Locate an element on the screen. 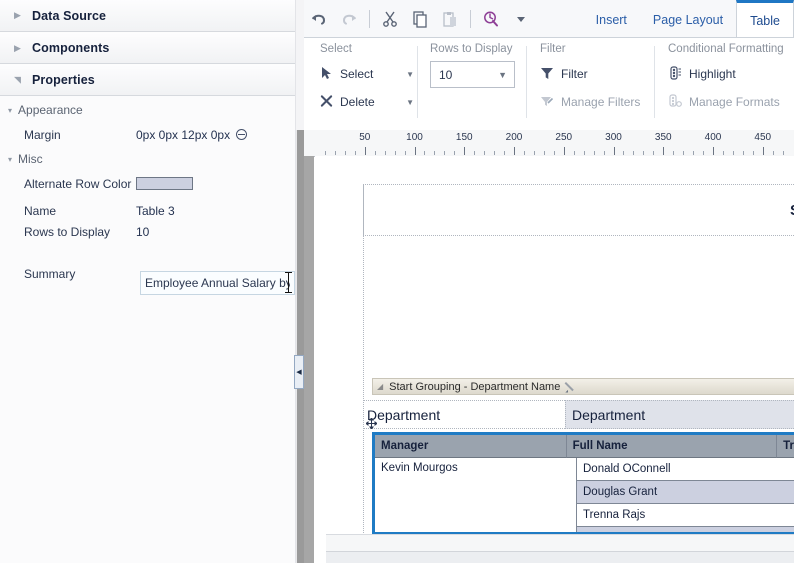 The image size is (794, 563). grouping-bar: ◢ Start Grouping - Department Name is located at coordinates (583, 386).